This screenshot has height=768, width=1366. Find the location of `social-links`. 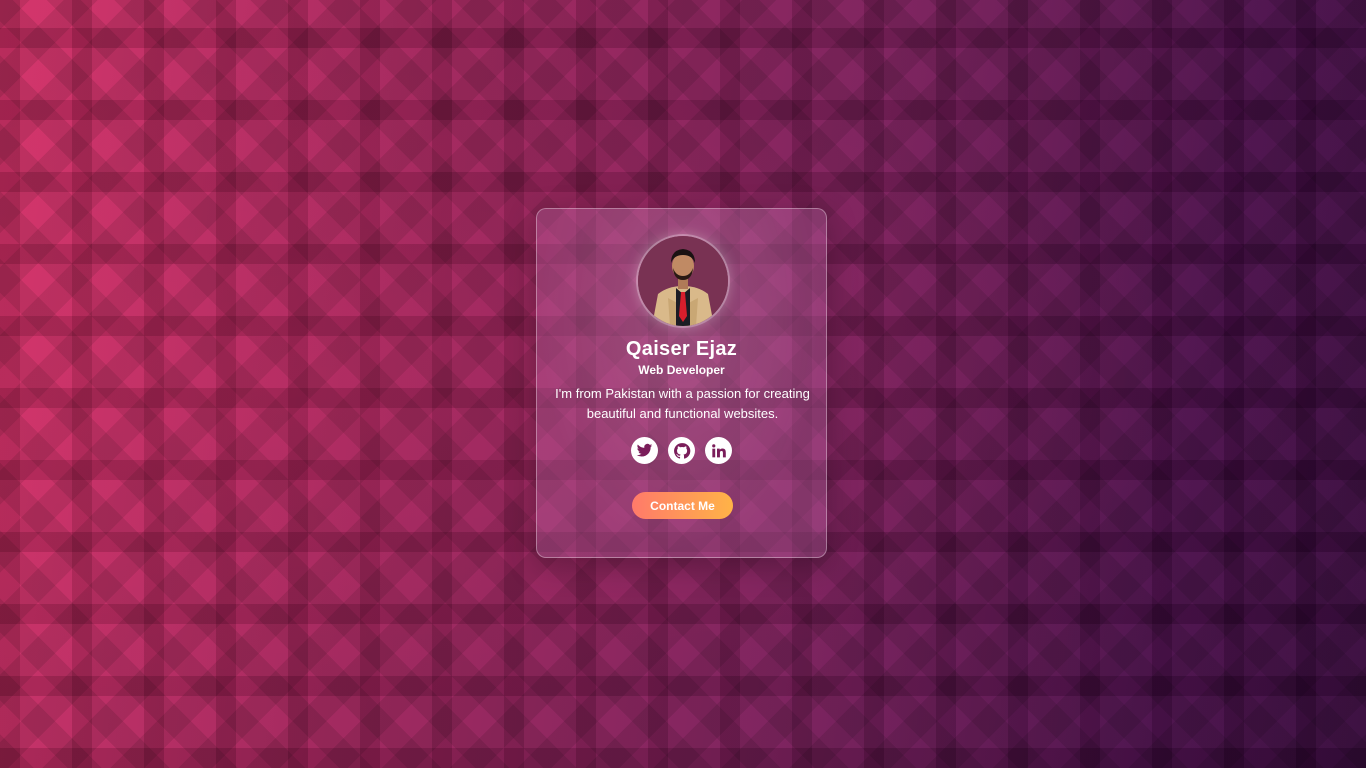

social-links is located at coordinates (681, 450).